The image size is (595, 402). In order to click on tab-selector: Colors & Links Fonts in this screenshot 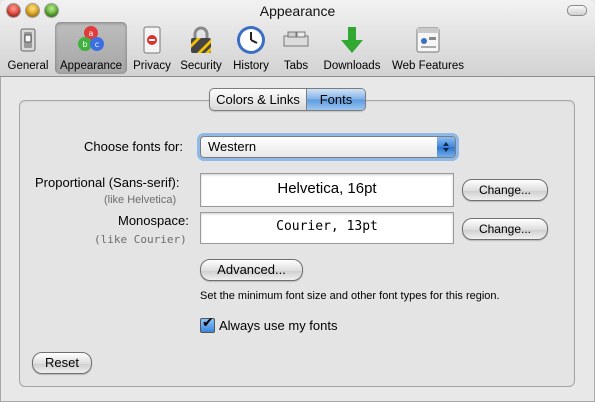, I will do `click(287, 99)`.